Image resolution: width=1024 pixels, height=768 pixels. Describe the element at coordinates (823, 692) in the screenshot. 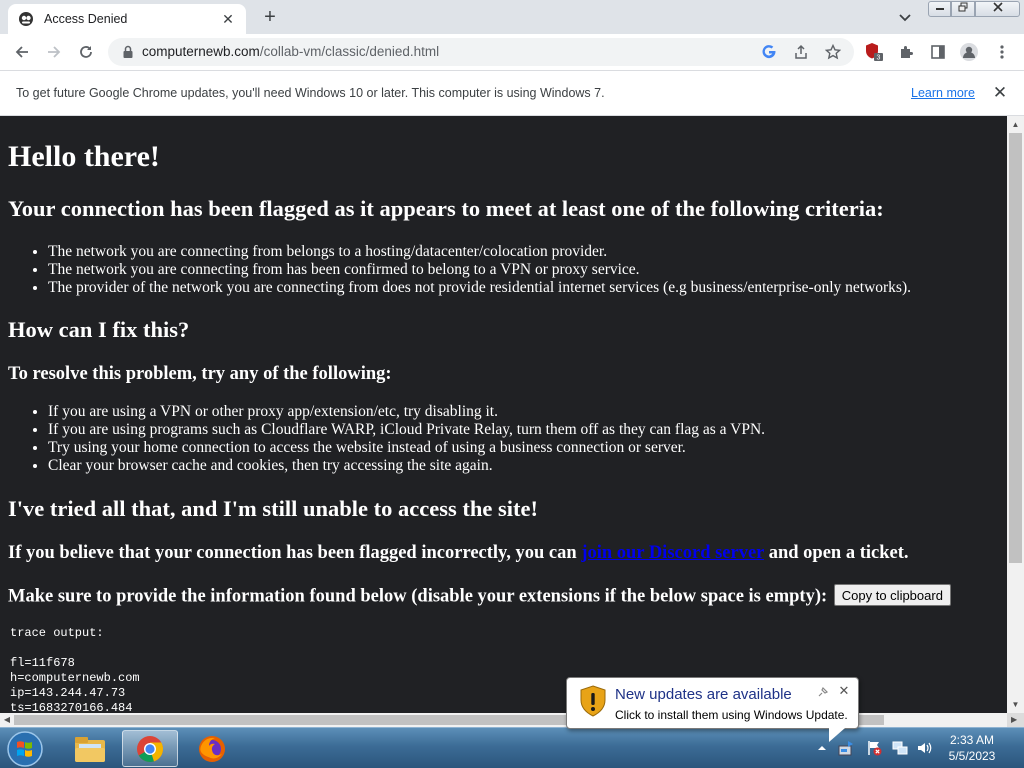

I see `pin-icon` at that location.